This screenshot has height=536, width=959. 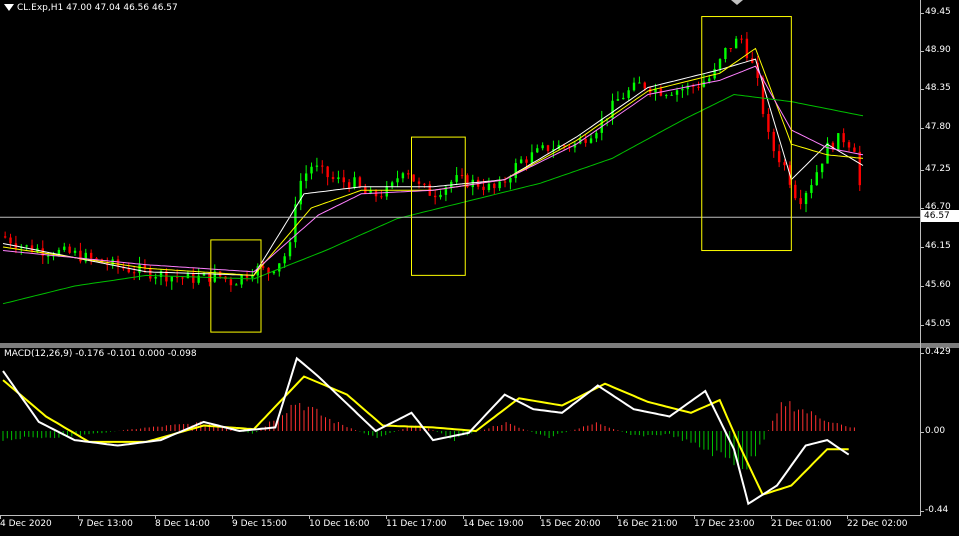 What do you see at coordinates (938, 352) in the screenshot?
I see `macd-axis-label: 0.429` at bounding box center [938, 352].